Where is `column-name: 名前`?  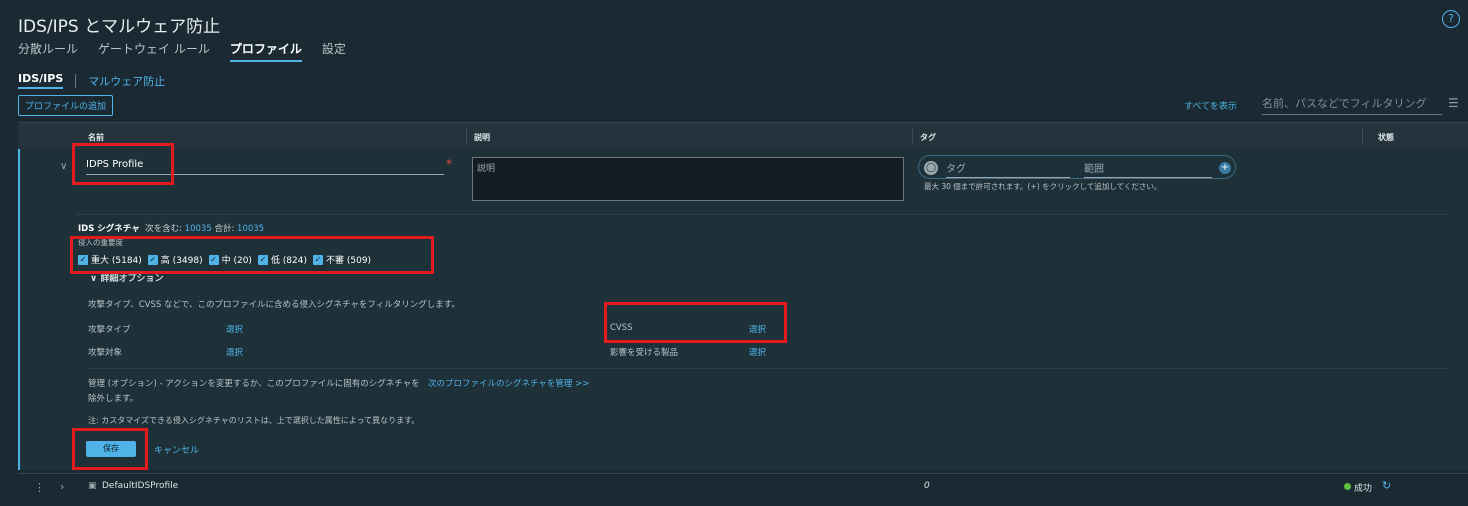
column-name: 名前 is located at coordinates (96, 137).